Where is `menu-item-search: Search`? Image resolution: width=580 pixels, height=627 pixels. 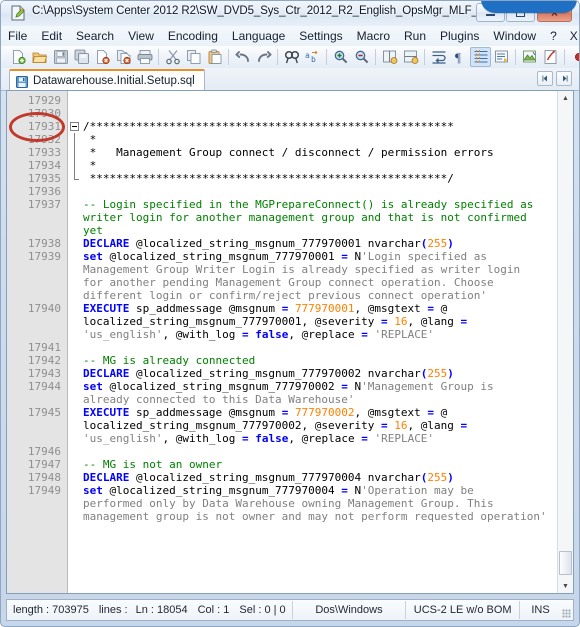
menu-item-search: Search is located at coordinates (95, 36).